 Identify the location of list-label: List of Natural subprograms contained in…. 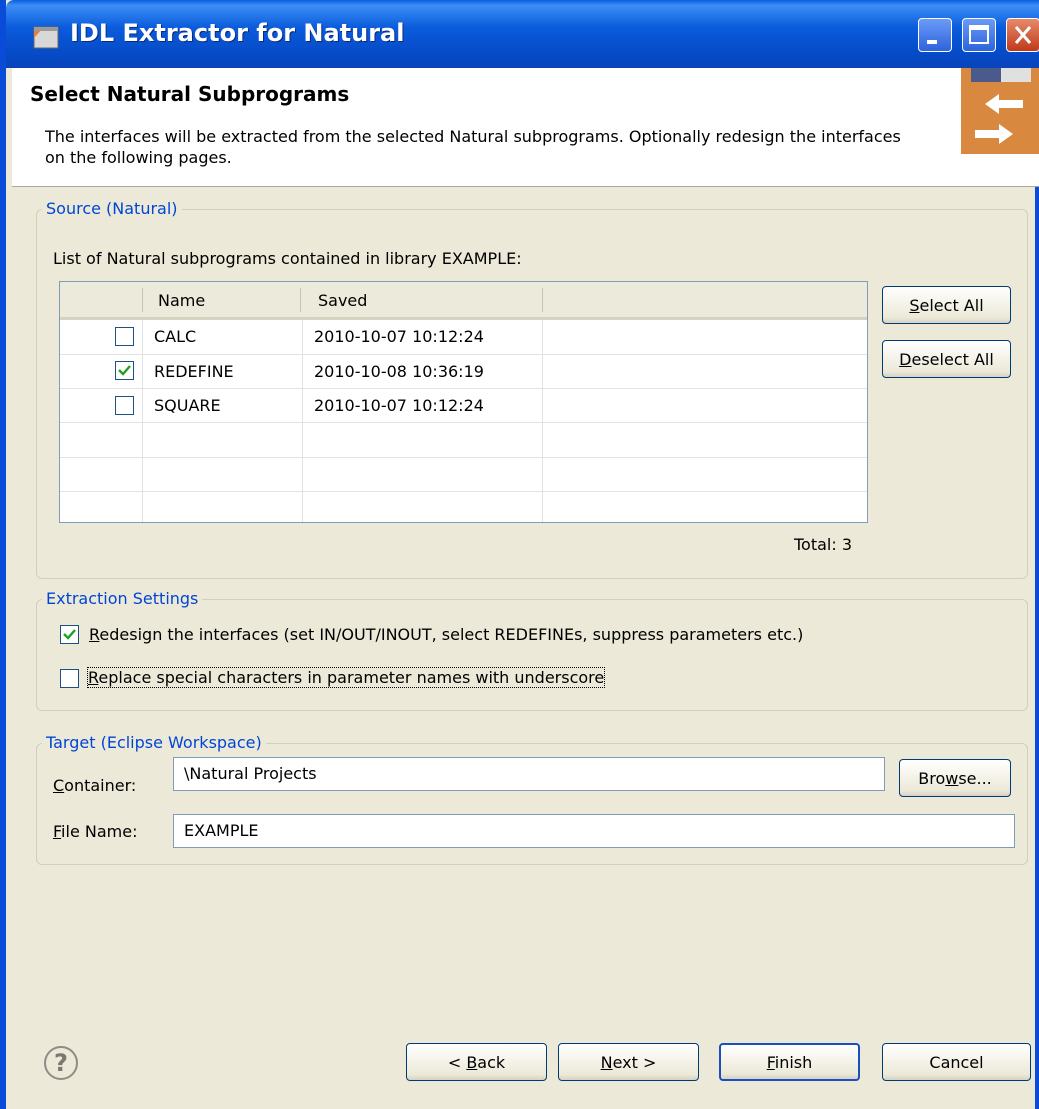
(287, 258).